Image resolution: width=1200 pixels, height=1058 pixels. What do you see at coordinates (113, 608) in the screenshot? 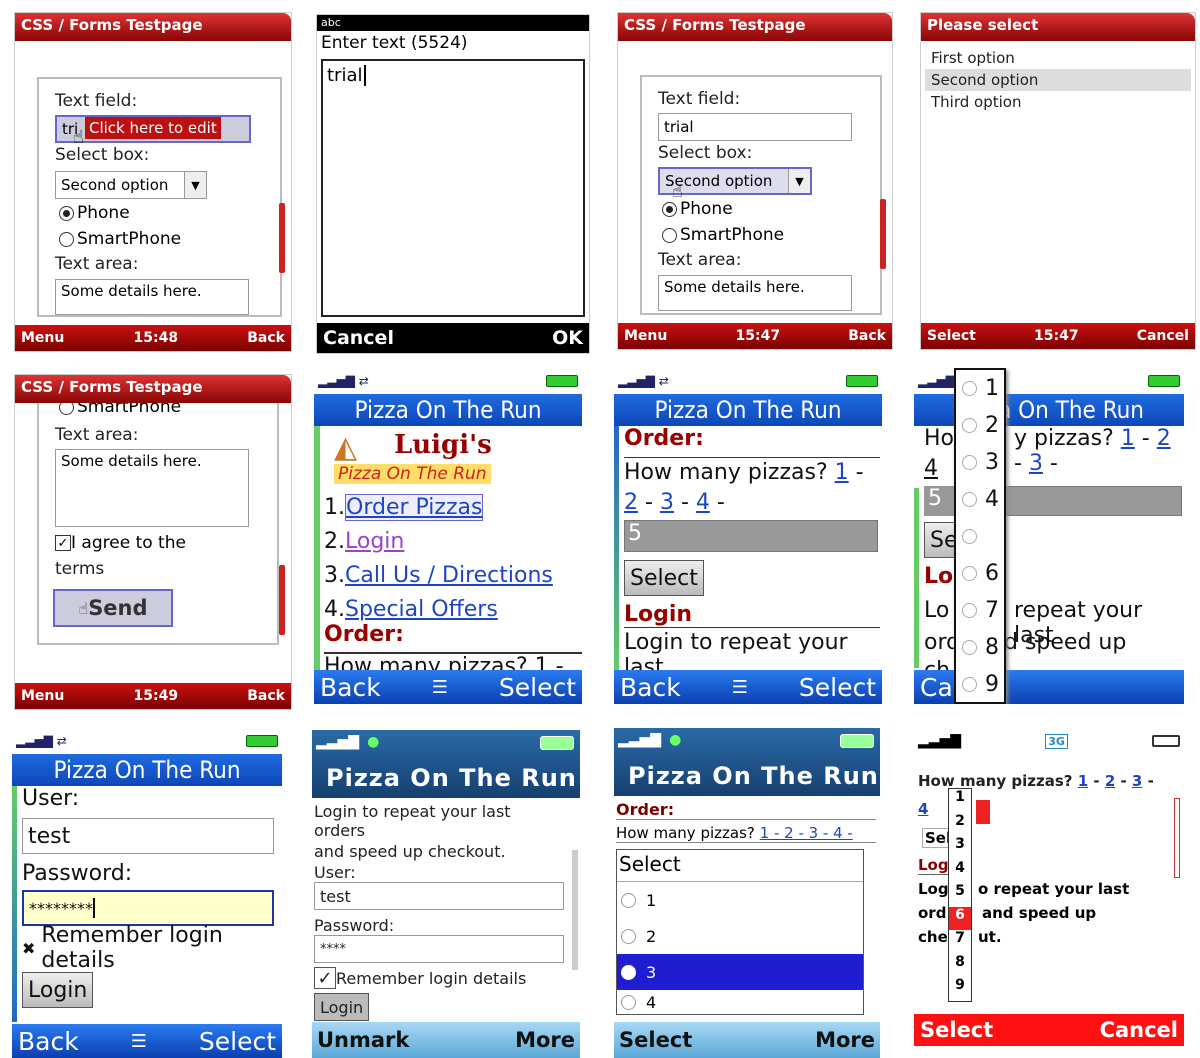
I see `send-button: ☝ Send` at bounding box center [113, 608].